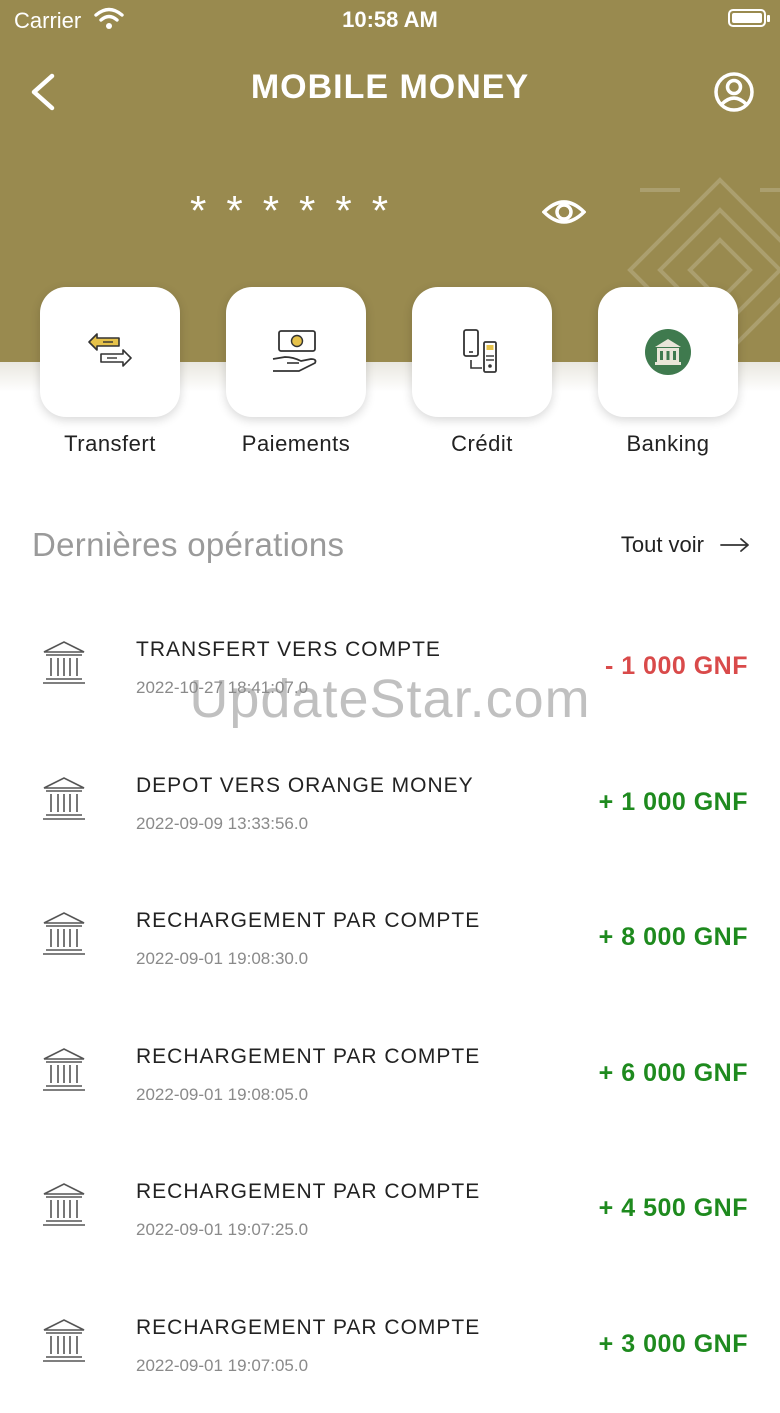  What do you see at coordinates (390, 87) in the screenshot?
I see `page-title: MOBILE MONEY` at bounding box center [390, 87].